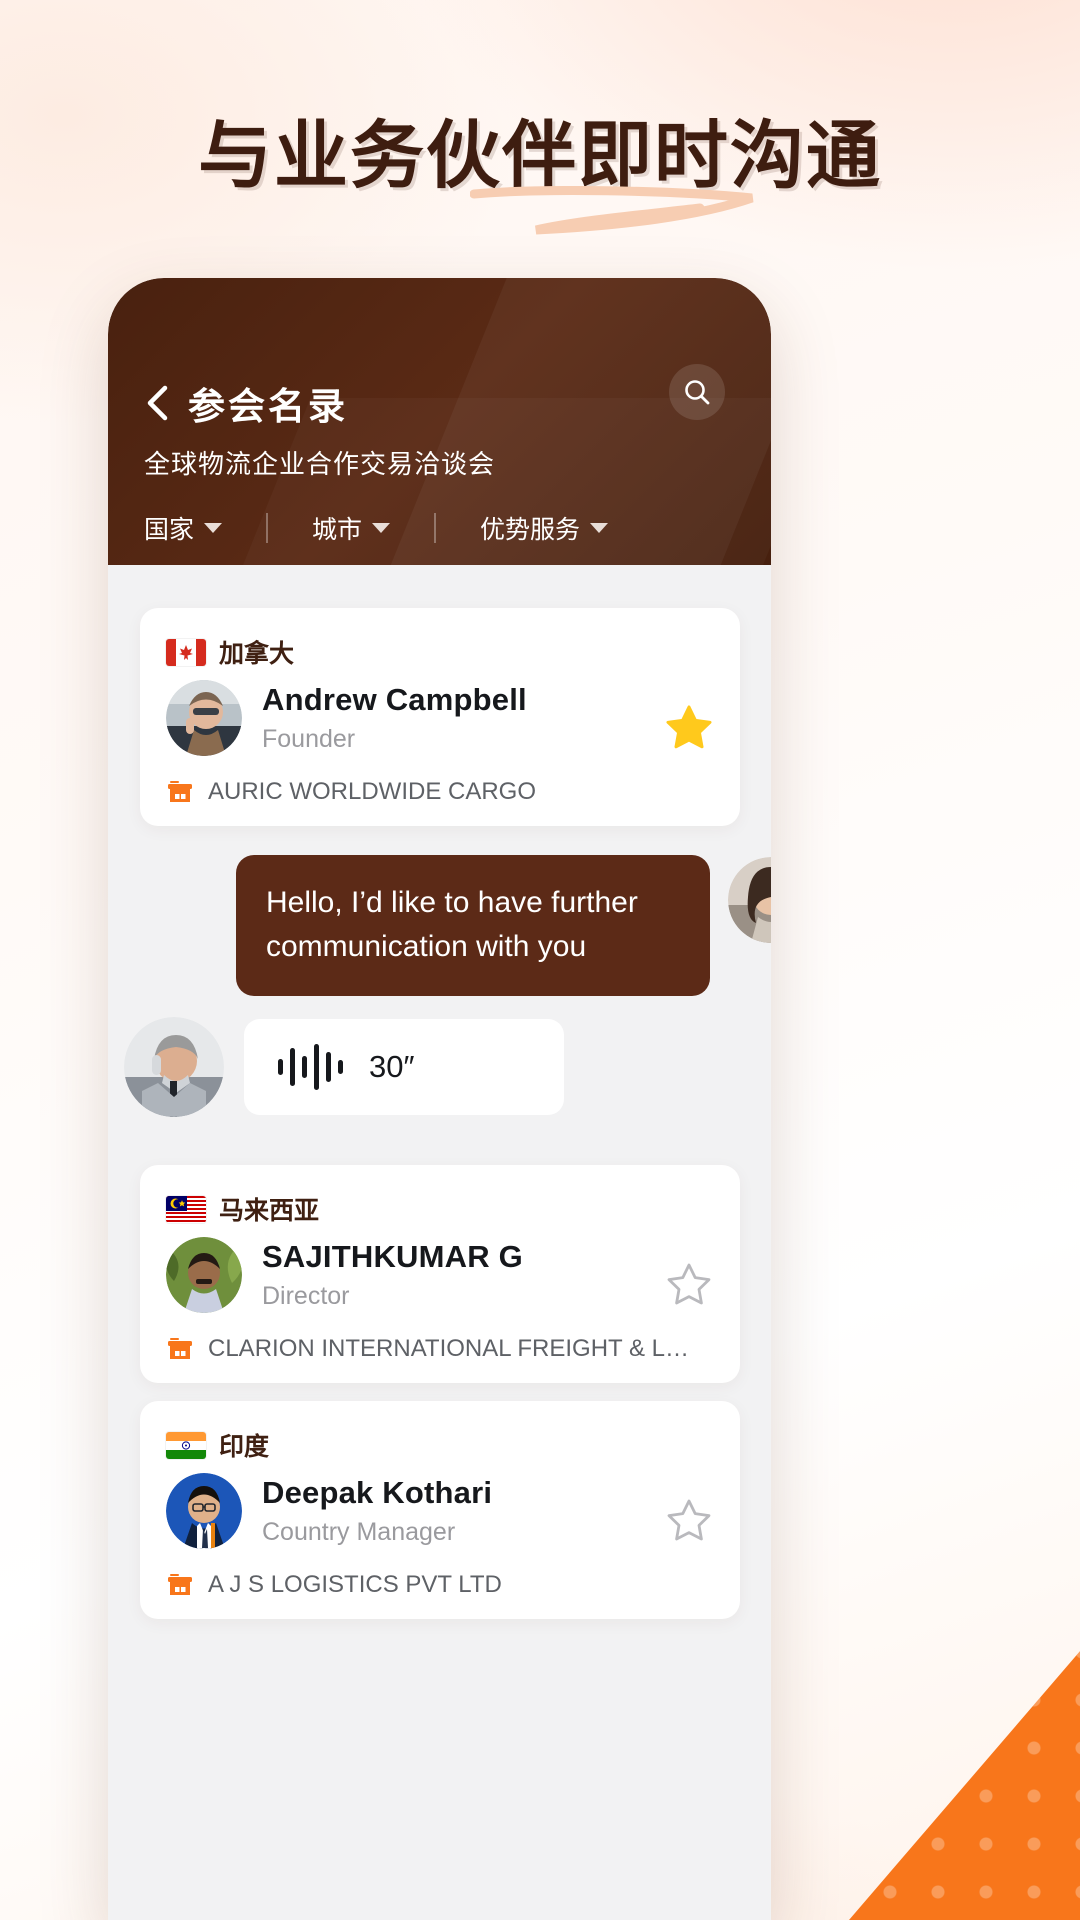 The height and width of the screenshot is (1920, 1080). Describe the element at coordinates (329, 1511) in the screenshot. I see `person-info: Deepak Kothari Country Manager` at that location.